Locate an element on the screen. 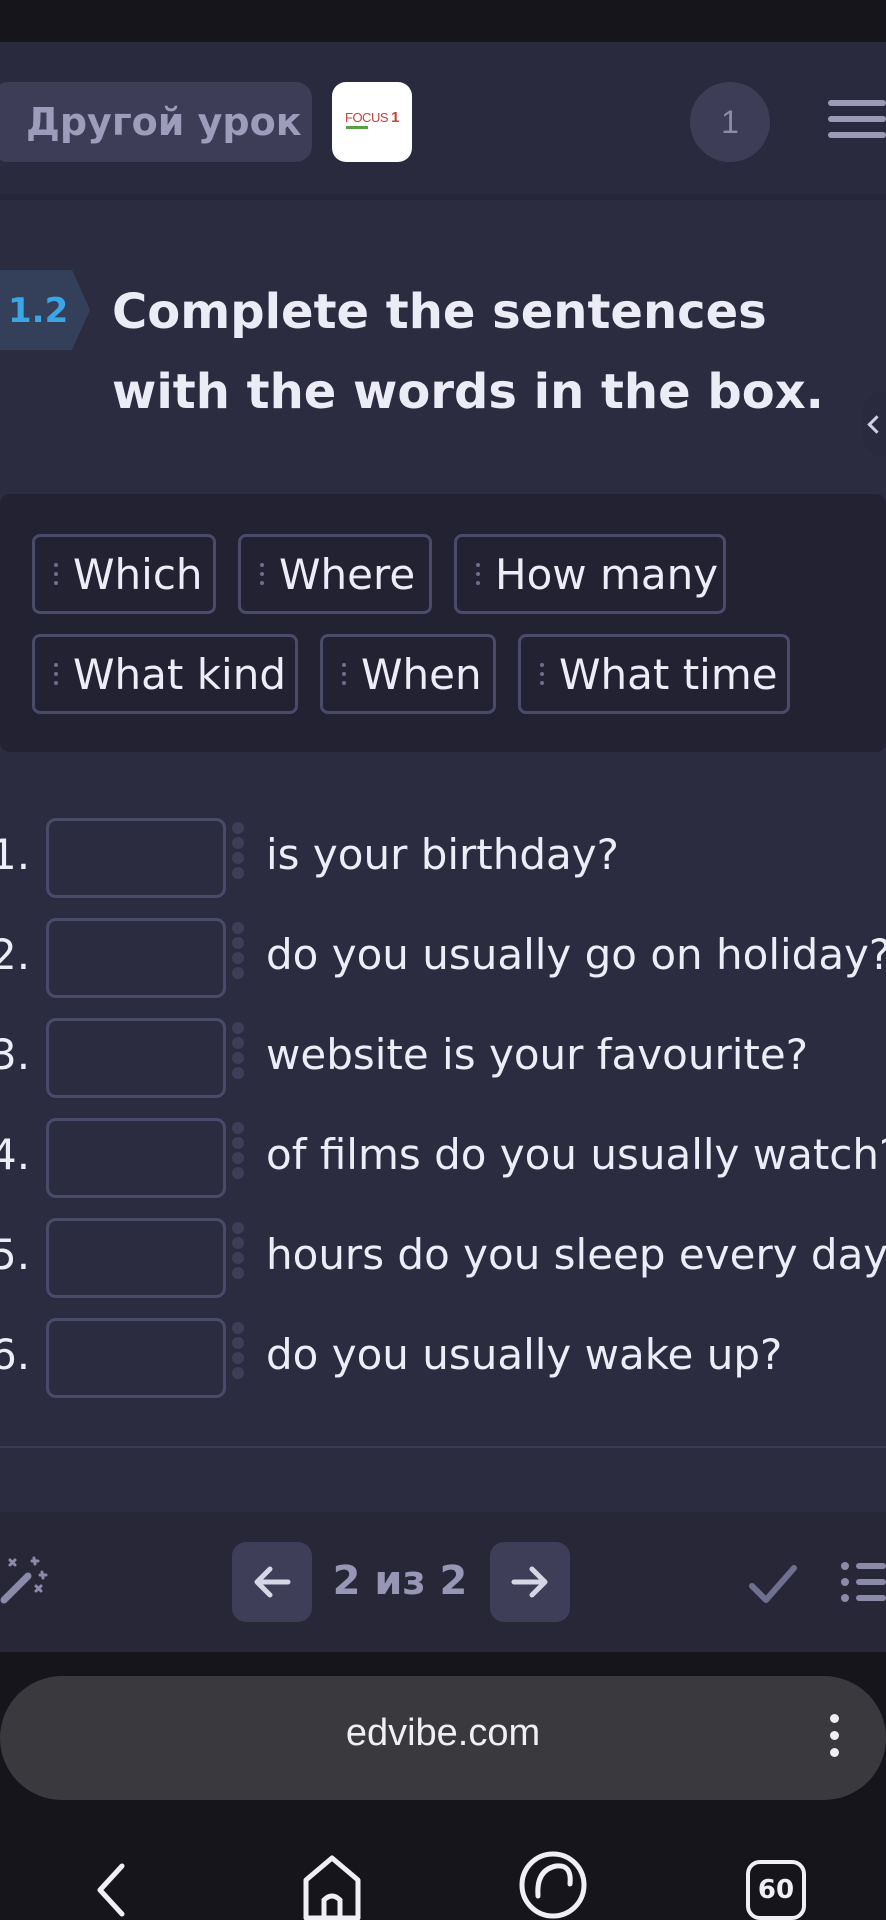 The height and width of the screenshot is (1920, 886). question-text: do you usually wake up? is located at coordinates (524, 1354).